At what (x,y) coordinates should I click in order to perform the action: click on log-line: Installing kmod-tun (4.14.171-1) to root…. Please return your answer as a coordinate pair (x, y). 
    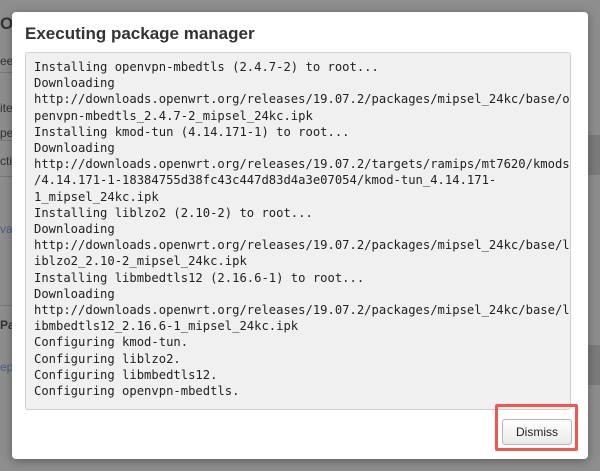
    Looking at the image, I should click on (192, 131).